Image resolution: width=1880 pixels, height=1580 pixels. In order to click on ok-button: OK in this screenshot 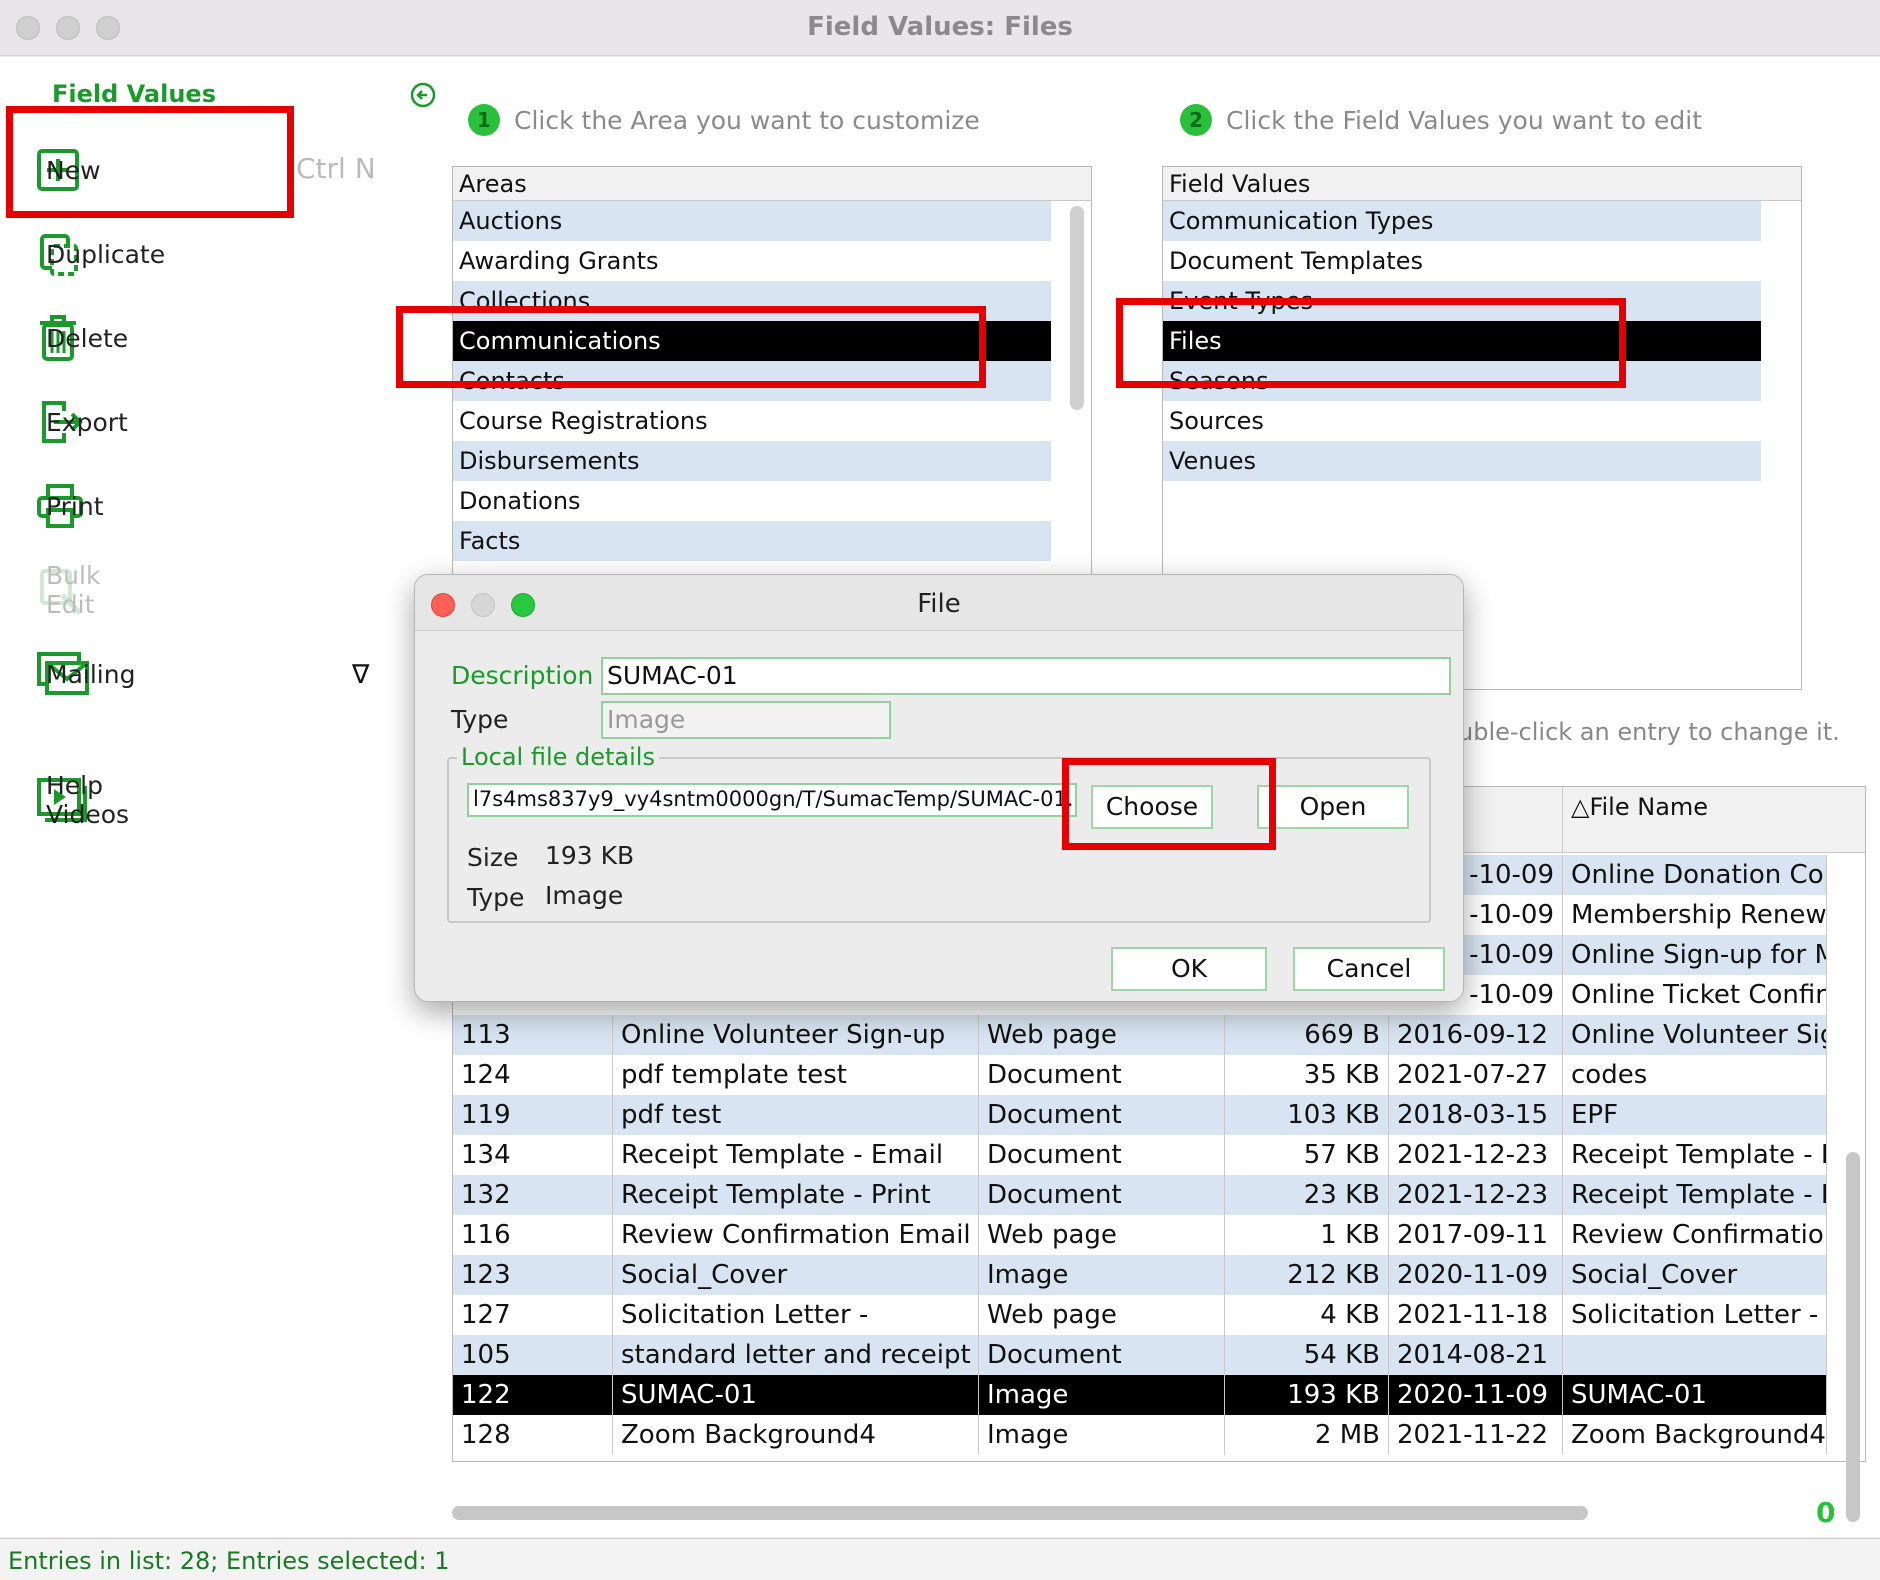, I will do `click(1189, 969)`.